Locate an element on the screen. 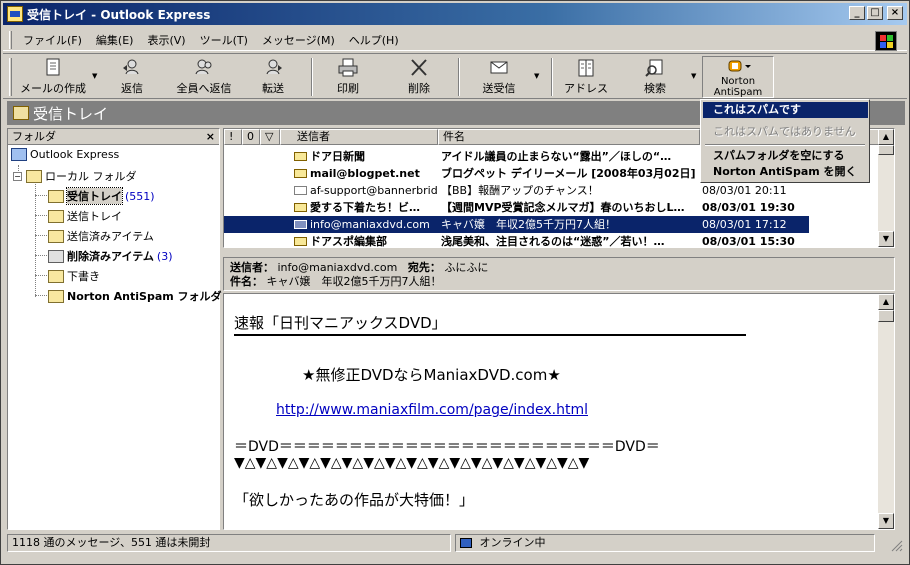 The height and width of the screenshot is (565, 910). col-priority: ! is located at coordinates (233, 137).